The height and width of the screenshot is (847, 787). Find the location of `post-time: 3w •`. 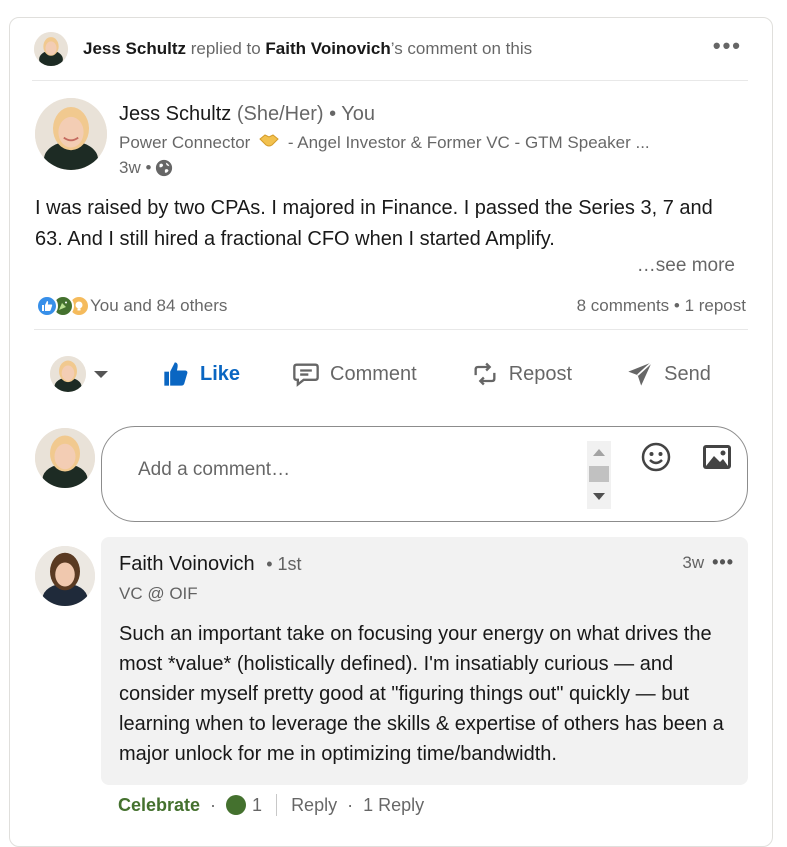

post-time: 3w • is located at coordinates (384, 168).